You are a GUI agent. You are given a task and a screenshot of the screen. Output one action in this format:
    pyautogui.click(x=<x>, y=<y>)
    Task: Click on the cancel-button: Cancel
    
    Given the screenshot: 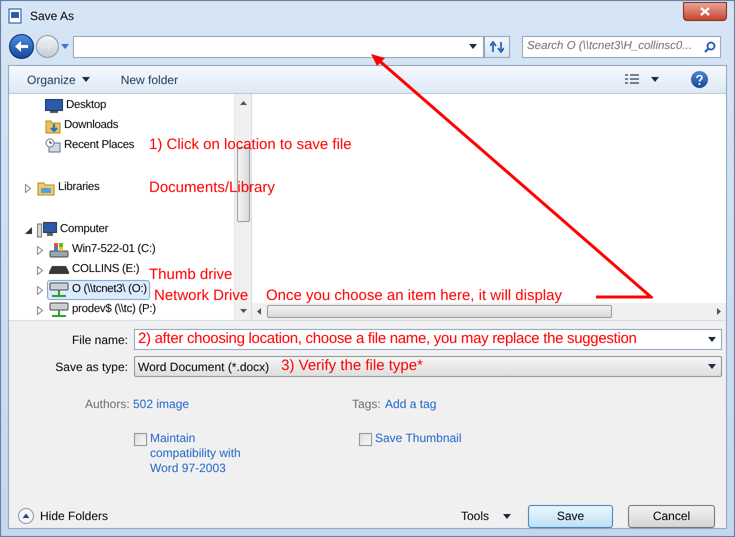 What is the action you would take?
    pyautogui.click(x=671, y=516)
    